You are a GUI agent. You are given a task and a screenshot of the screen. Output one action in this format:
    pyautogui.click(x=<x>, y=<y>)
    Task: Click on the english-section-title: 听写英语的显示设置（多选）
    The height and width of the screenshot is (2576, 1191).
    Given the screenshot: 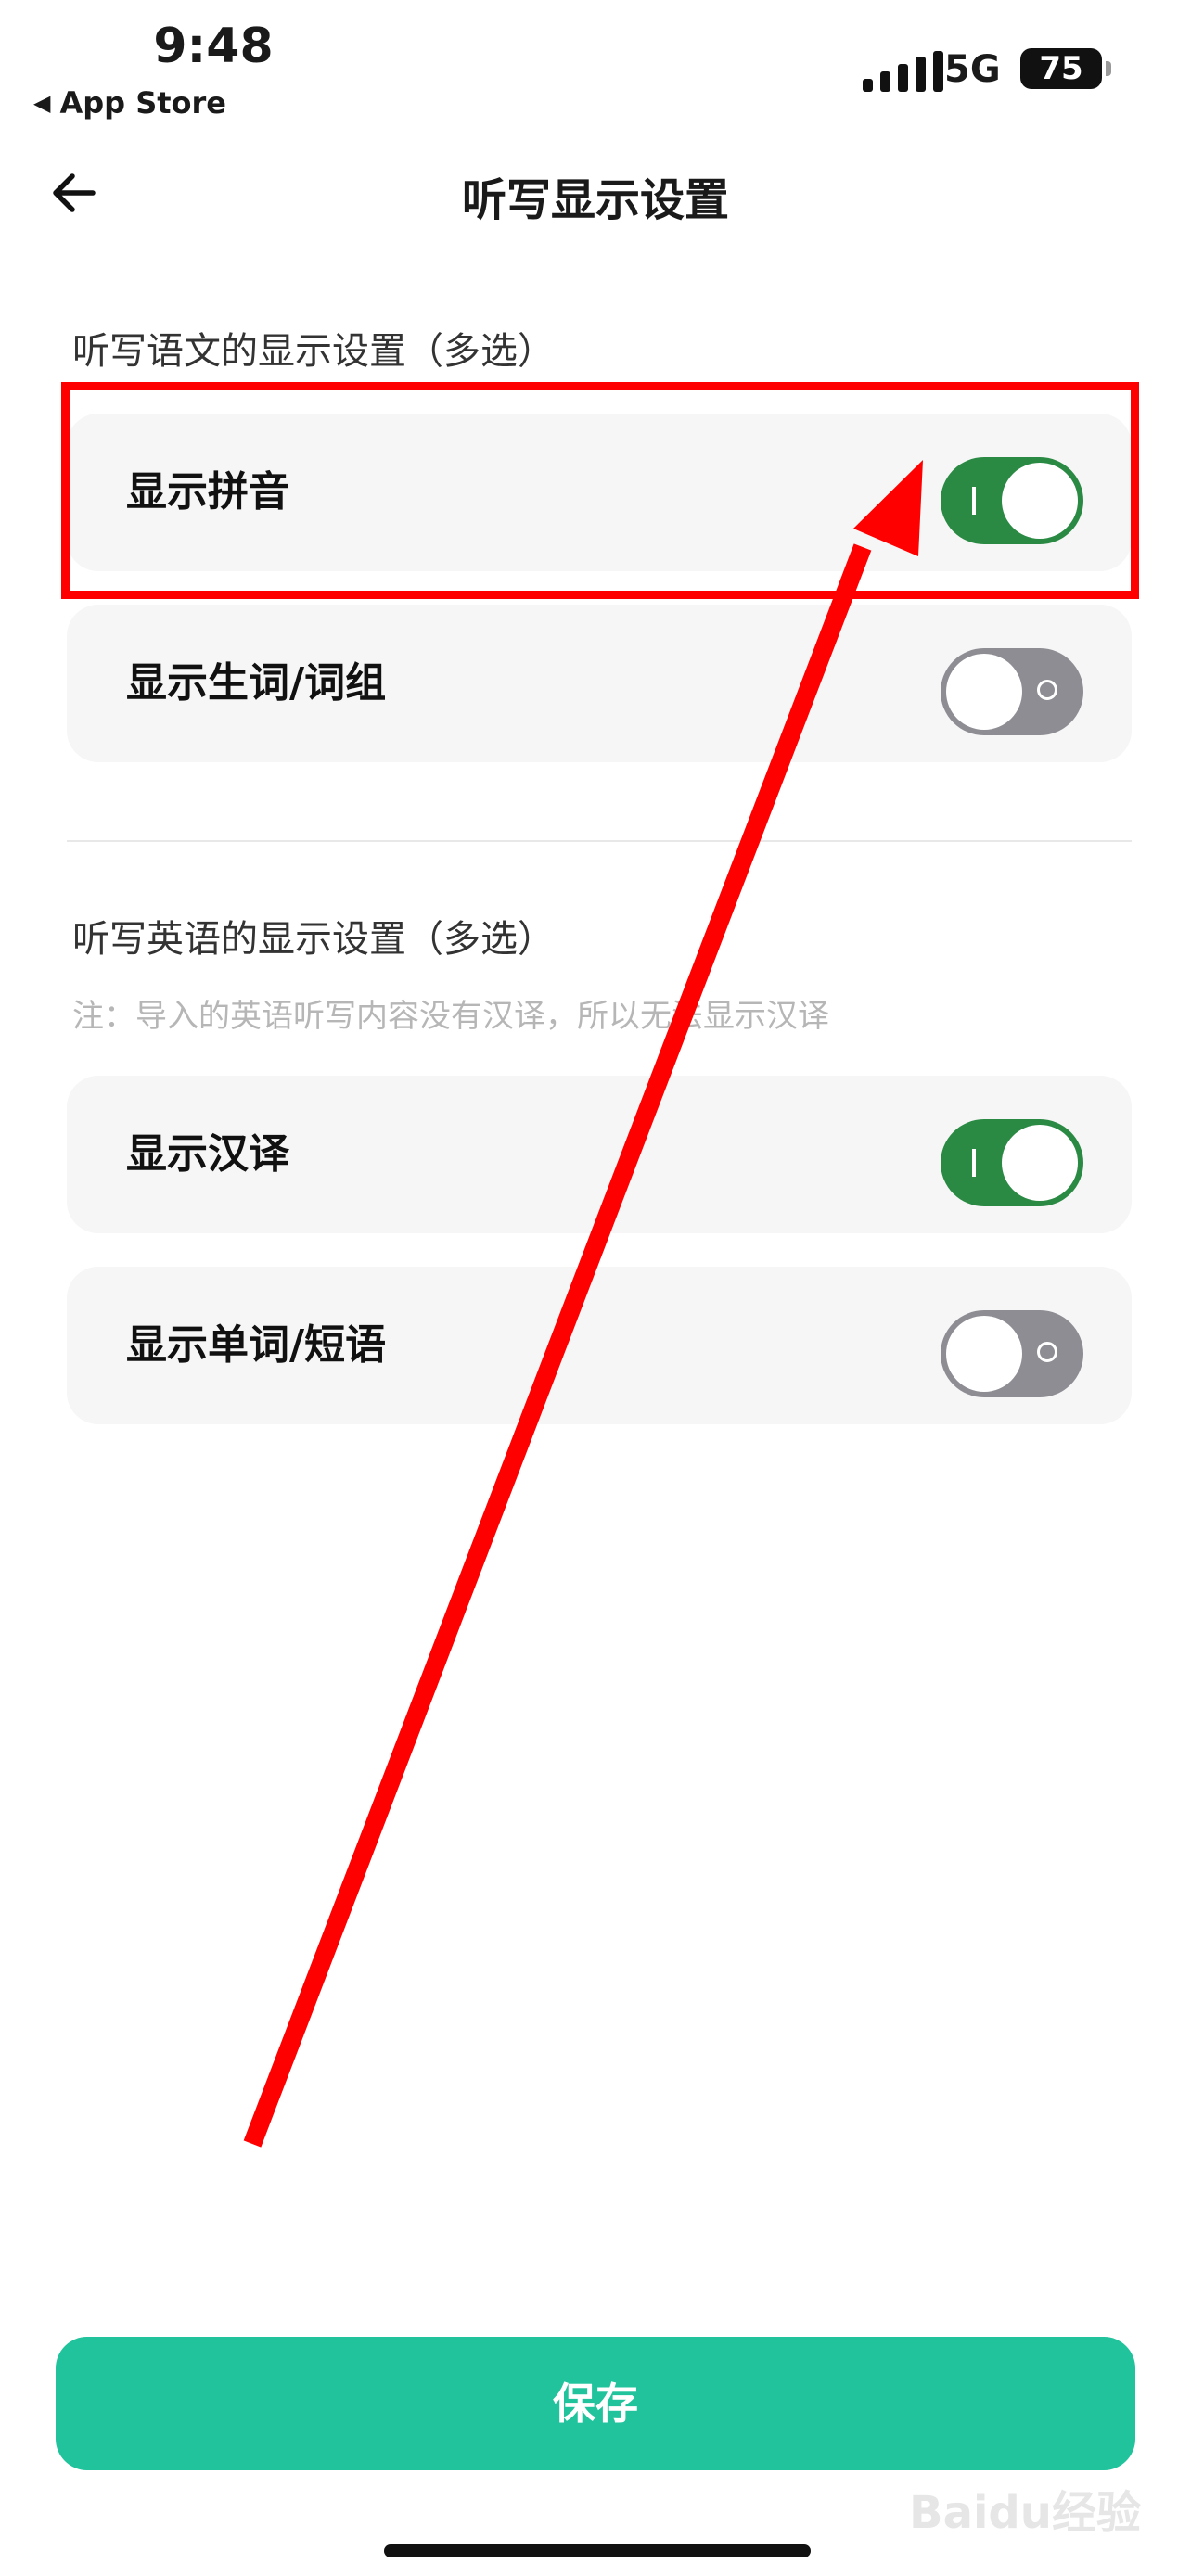 What is the action you would take?
    pyautogui.click(x=313, y=940)
    